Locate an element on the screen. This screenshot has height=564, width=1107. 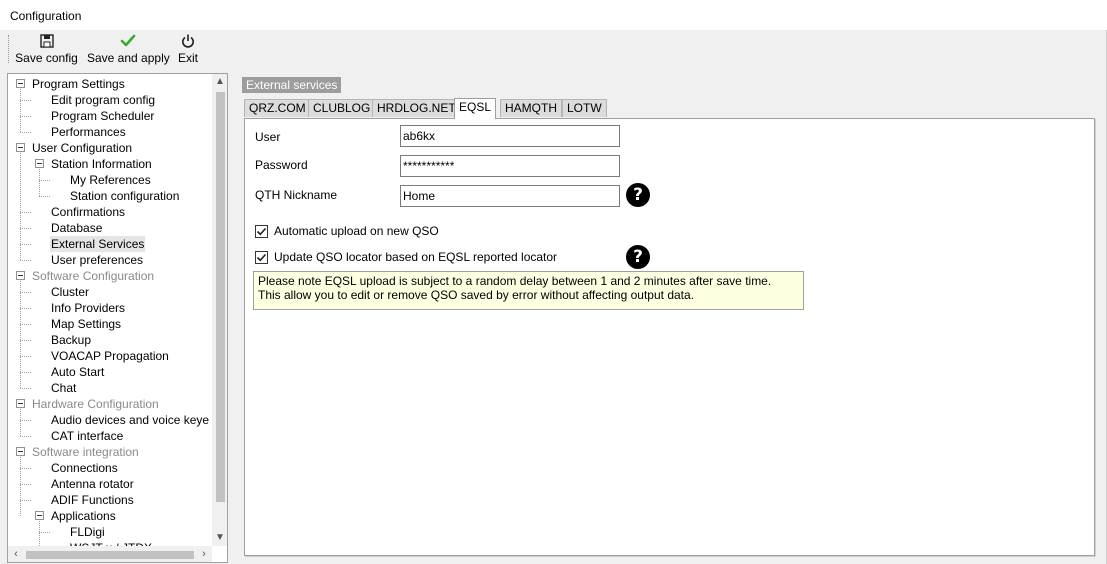
tree-item-map-settings: Map Settings is located at coordinates (86, 324).